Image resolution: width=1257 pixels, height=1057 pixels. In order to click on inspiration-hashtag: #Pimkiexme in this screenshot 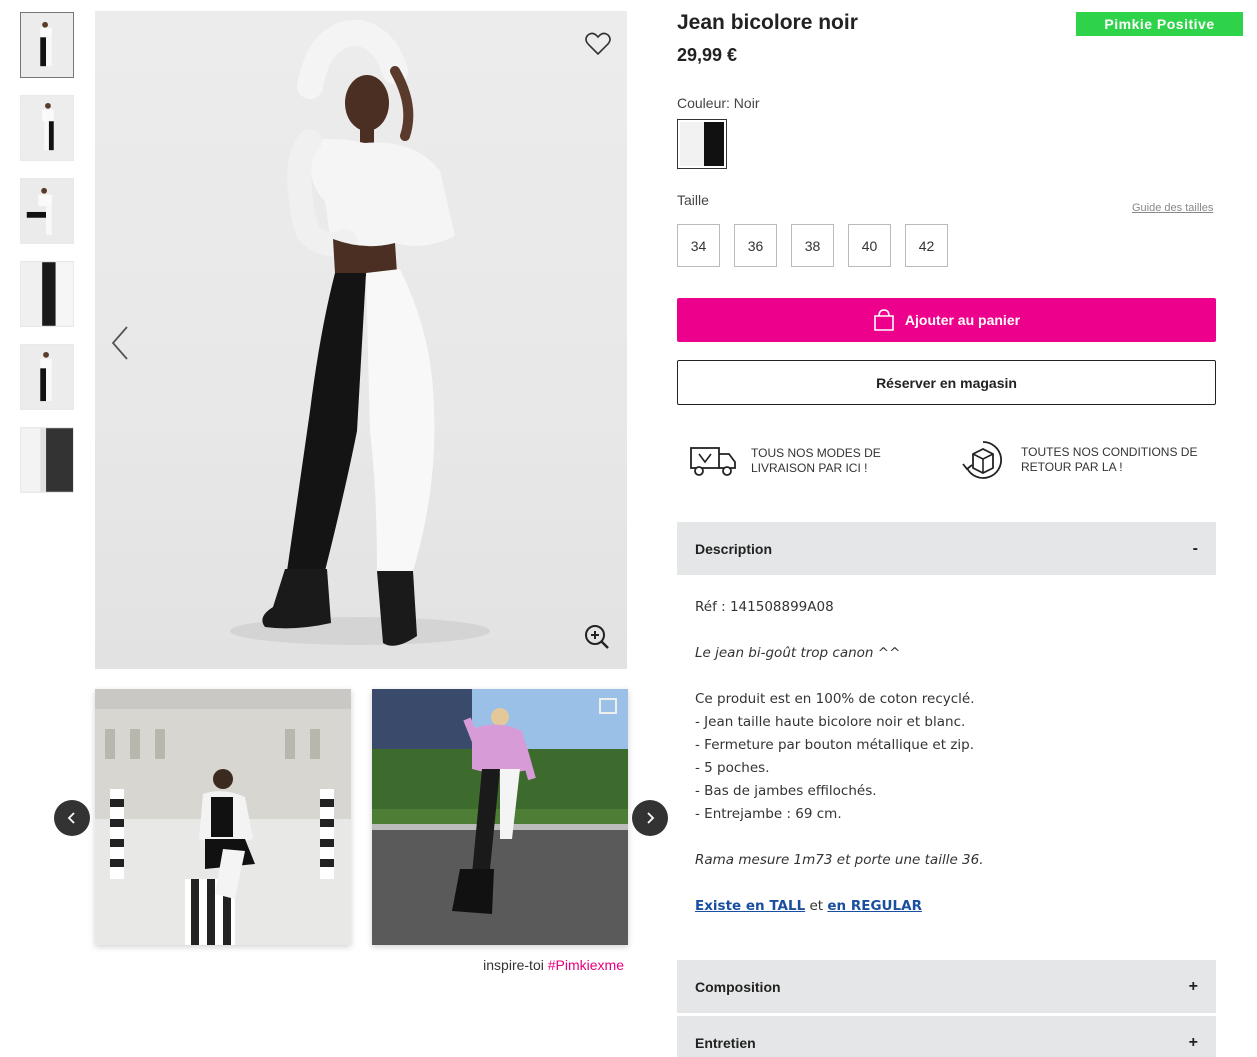, I will do `click(586, 965)`.